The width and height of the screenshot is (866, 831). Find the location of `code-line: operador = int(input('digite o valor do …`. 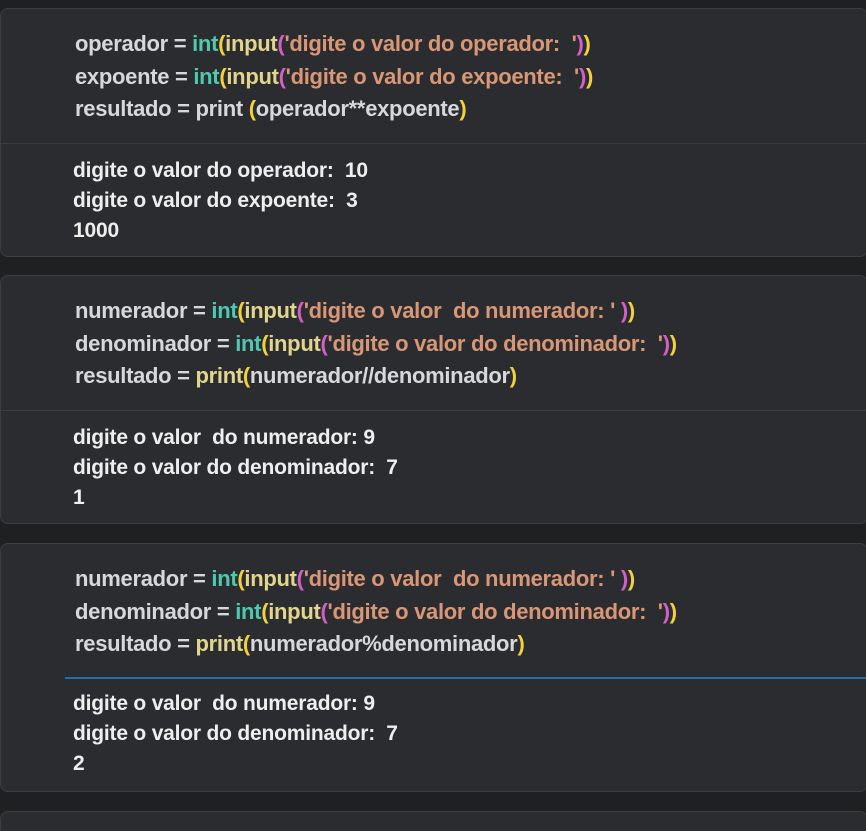

code-line: operador = int(input('digite o valor do … is located at coordinates (470, 44).